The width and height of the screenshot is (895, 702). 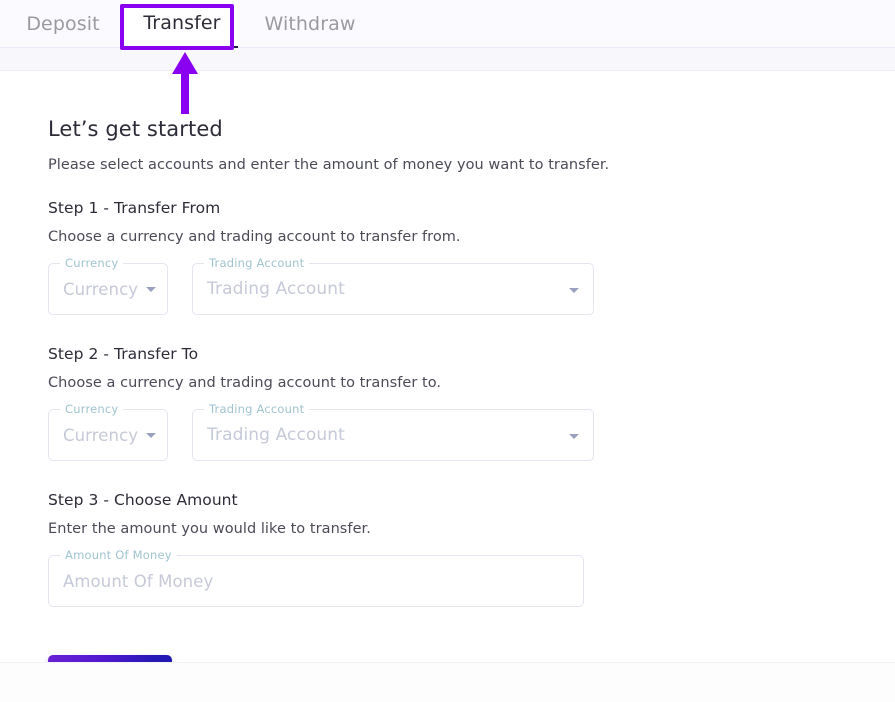 What do you see at coordinates (123, 354) in the screenshot?
I see `step-2-title: Step 2 - Transfer To` at bounding box center [123, 354].